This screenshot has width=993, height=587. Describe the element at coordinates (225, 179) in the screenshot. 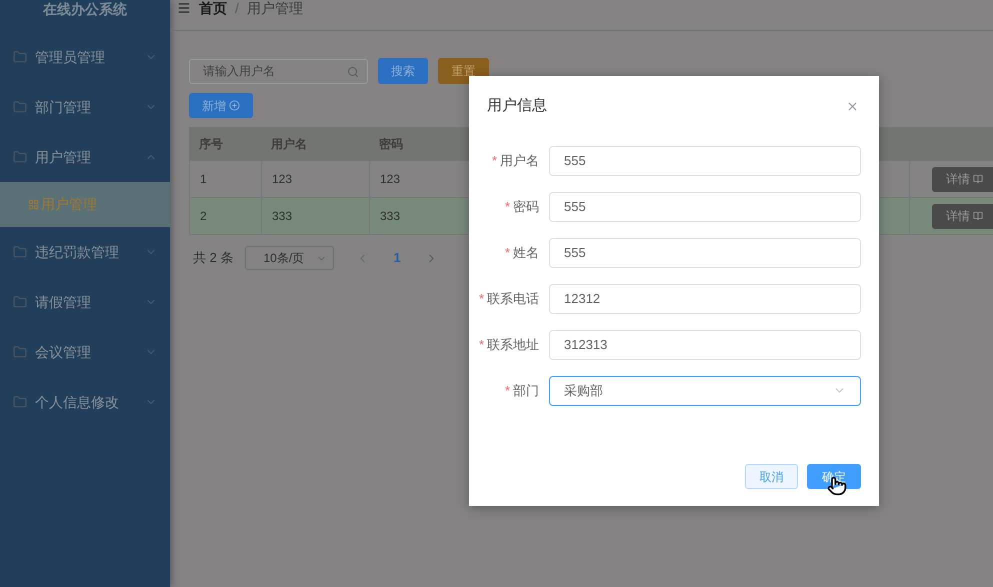

I see `table-cell: 1` at that location.